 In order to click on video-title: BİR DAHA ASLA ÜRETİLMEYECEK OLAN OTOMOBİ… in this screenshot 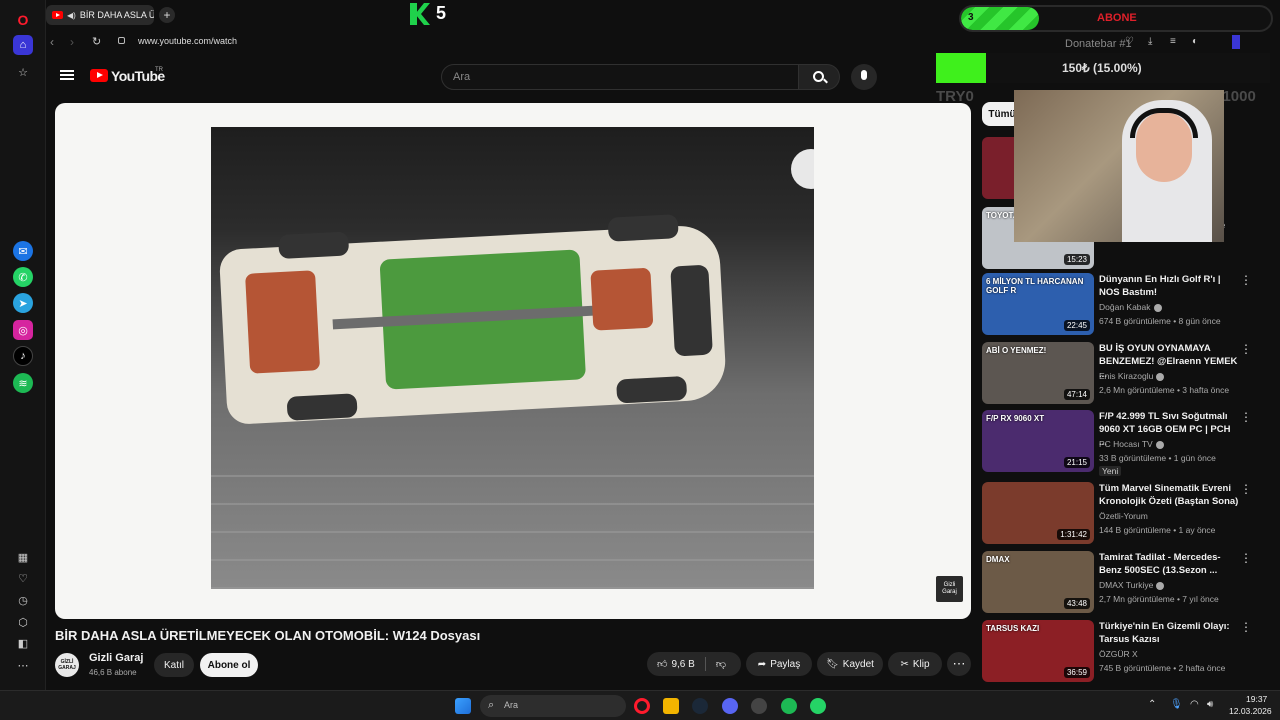, I will do `click(268, 635)`.